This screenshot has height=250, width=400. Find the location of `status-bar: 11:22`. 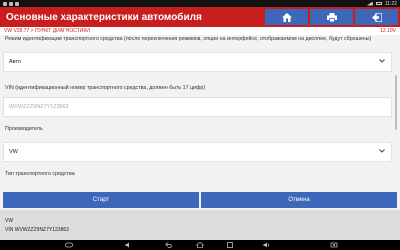

status-bar: 11:22 is located at coordinates (200, 3).